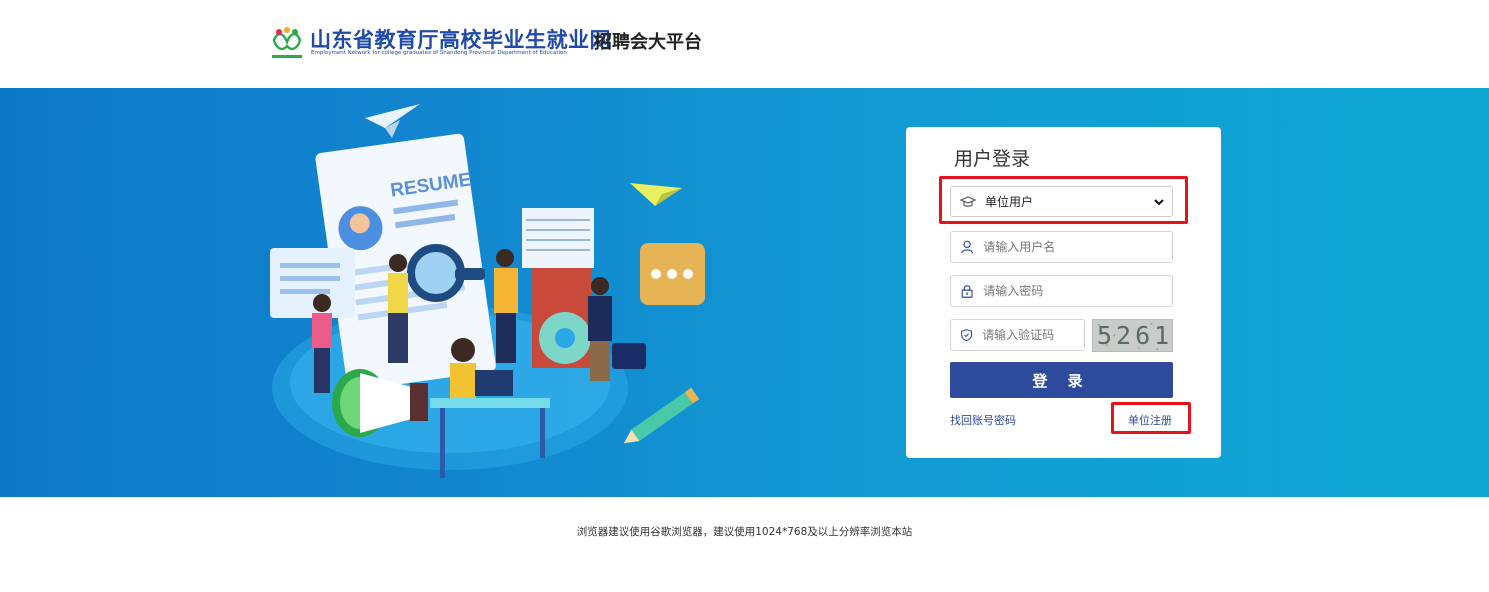  Describe the element at coordinates (992, 159) in the screenshot. I see `login-title: 用户登录` at that location.